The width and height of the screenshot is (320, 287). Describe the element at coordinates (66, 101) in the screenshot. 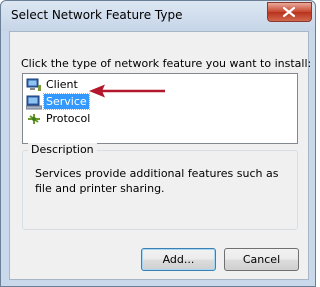

I see `feature-label-service: Service` at that location.